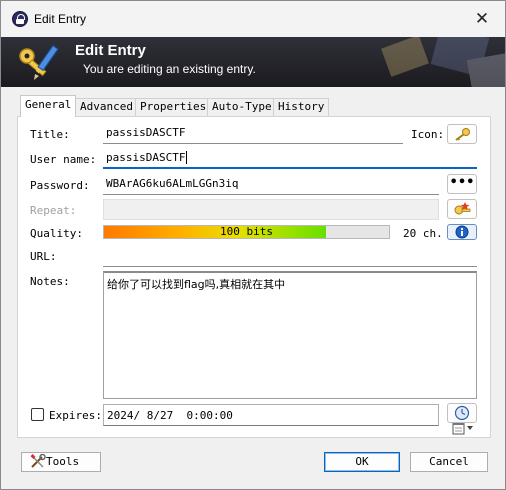  I want to click on password-generator-icon, so click(462, 208).